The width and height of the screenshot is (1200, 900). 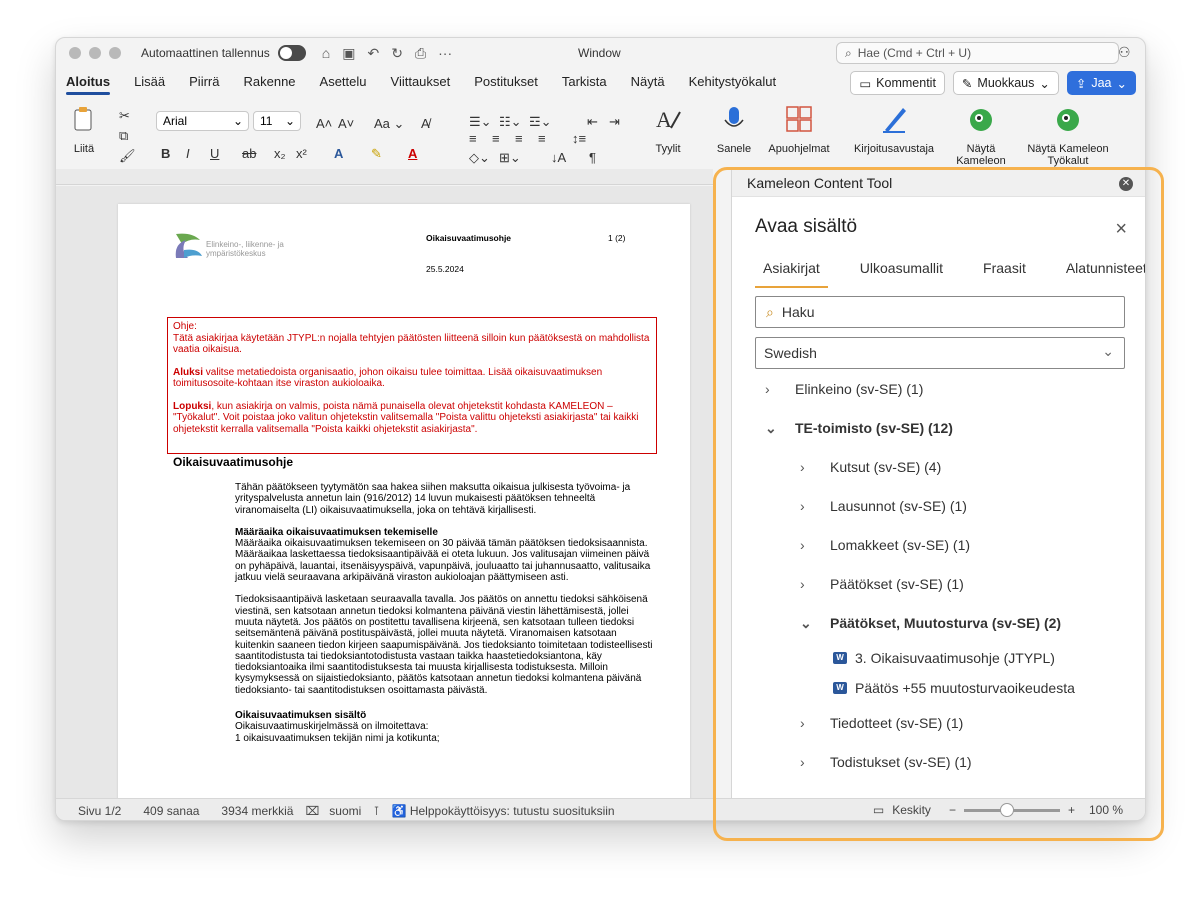 What do you see at coordinates (954, 688) in the screenshot?
I see `tree-doc-paatos-55: W Päätös +55 muutosturvaoikeudesta` at bounding box center [954, 688].